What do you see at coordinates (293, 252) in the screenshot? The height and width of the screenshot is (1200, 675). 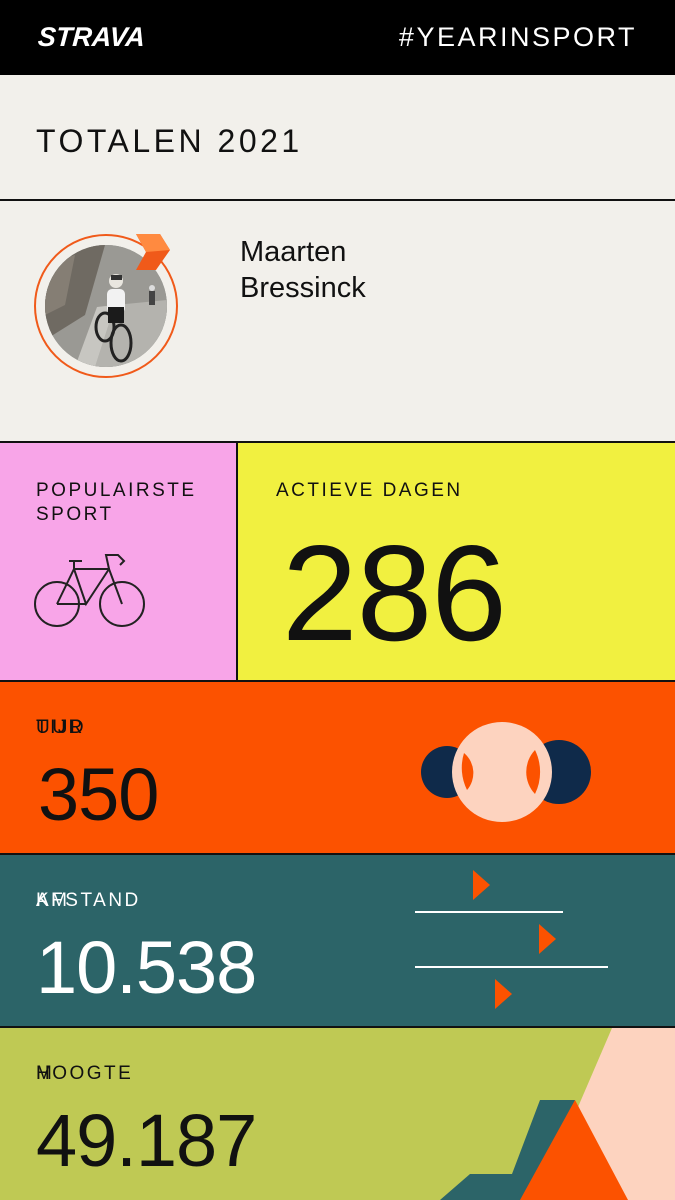 I see `athlete-first-name: Maarten` at bounding box center [293, 252].